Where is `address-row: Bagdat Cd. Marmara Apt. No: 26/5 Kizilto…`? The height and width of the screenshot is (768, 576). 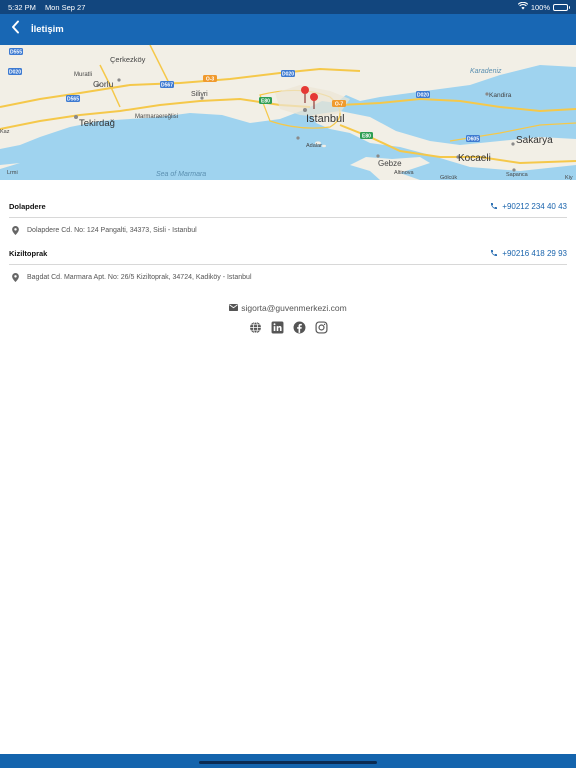 address-row: Bagdat Cd. Marmara Apt. No: 26/5 Kizilto… is located at coordinates (288, 277).